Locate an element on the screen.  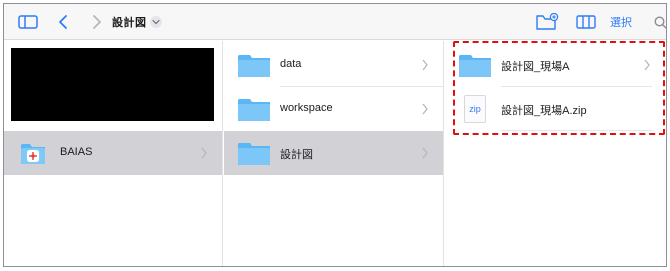
zip-file-icon: zip is located at coordinates (475, 109).